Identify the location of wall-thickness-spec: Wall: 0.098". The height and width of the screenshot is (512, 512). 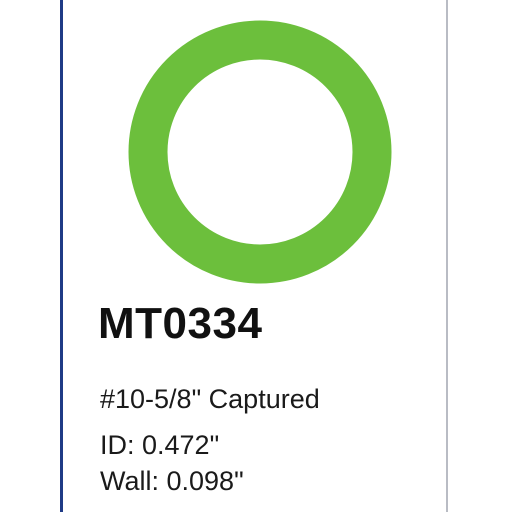
(172, 481).